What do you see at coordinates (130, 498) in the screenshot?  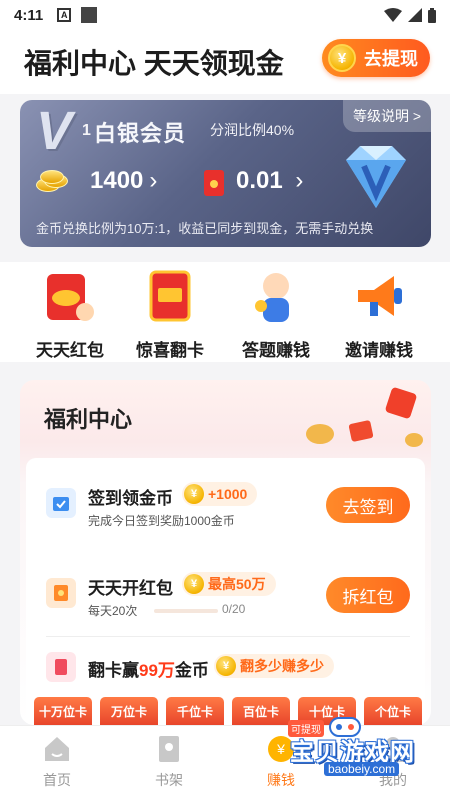 I see `task-name: 签到领金币` at bounding box center [130, 498].